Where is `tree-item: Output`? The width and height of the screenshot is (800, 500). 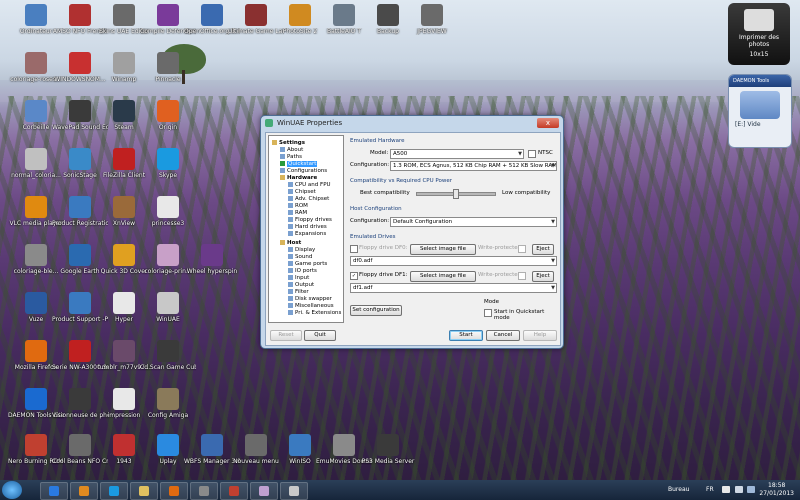 tree-item: Output is located at coordinates (301, 285).